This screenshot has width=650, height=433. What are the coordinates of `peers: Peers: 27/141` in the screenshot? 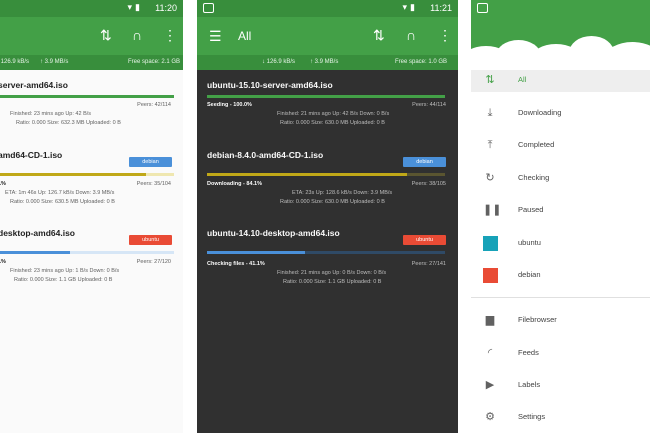 It's located at (428, 264).